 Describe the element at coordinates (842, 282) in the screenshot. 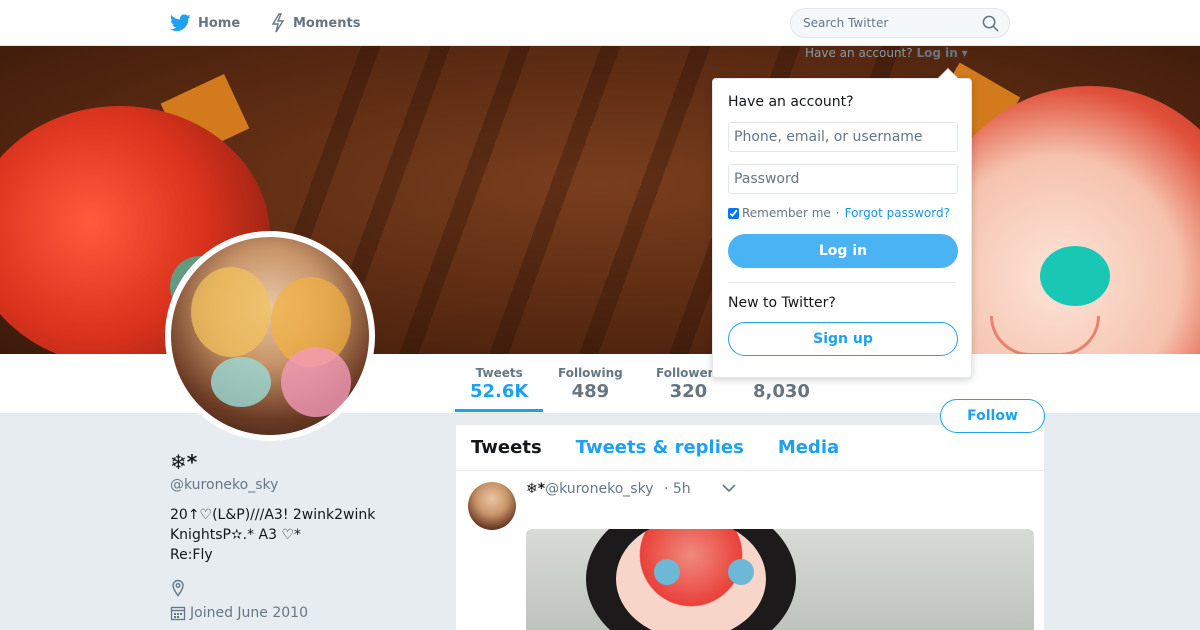

I see `divider` at that location.